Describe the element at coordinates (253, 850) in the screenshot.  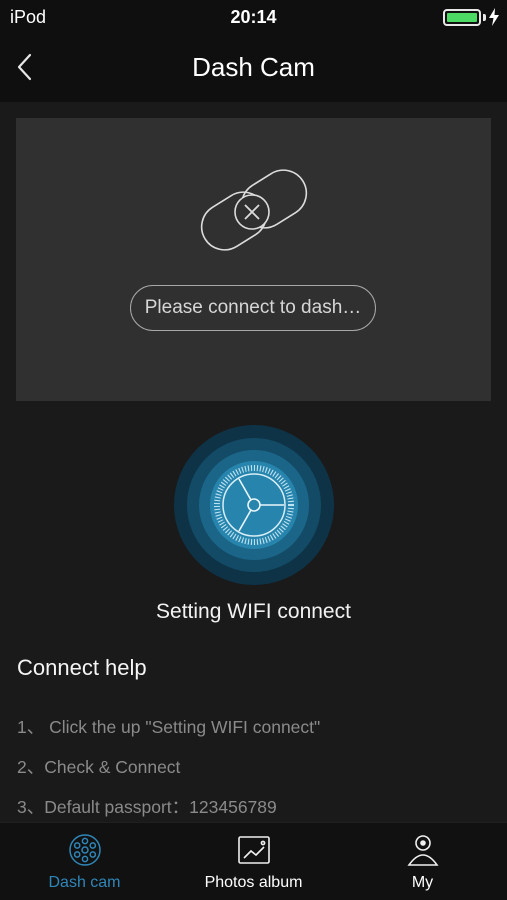
I see `photo-album-icon` at that location.